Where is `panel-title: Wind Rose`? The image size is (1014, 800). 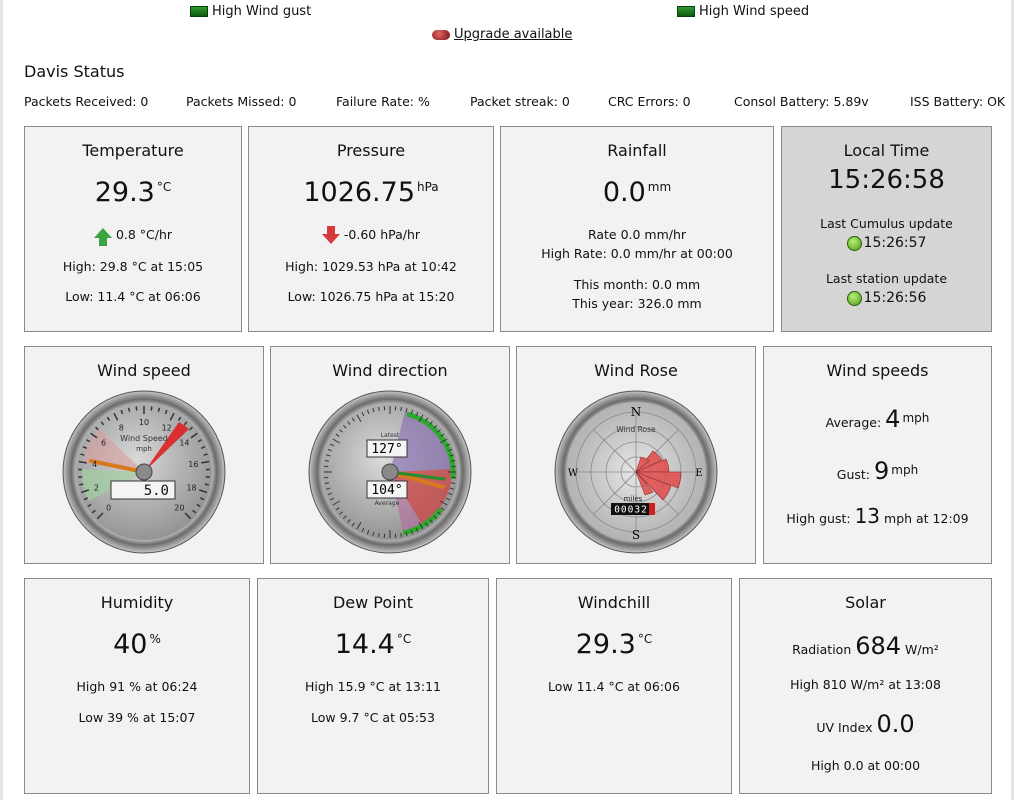
panel-title: Wind Rose is located at coordinates (636, 370).